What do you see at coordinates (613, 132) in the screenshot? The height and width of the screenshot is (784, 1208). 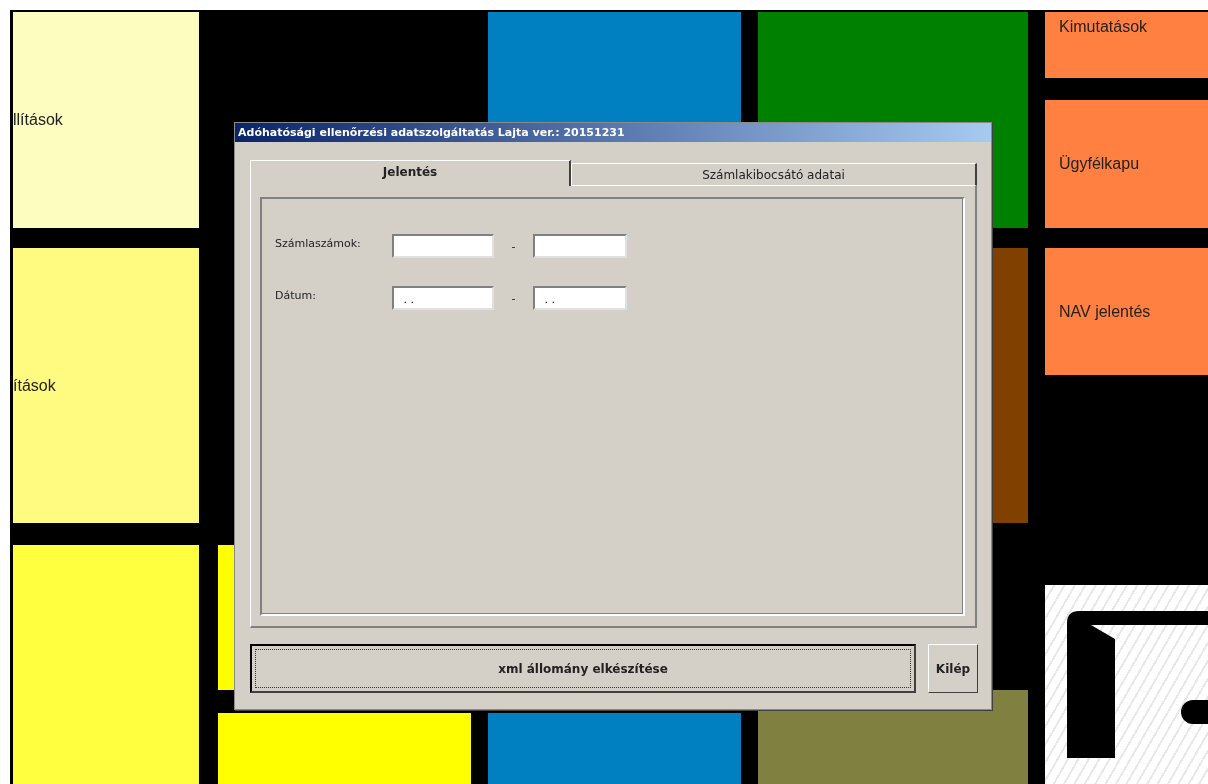 I see `window-title: Adóhatósági ellenőrzési adatszolgáltatás Lajta ver.: 20151231` at bounding box center [613, 132].